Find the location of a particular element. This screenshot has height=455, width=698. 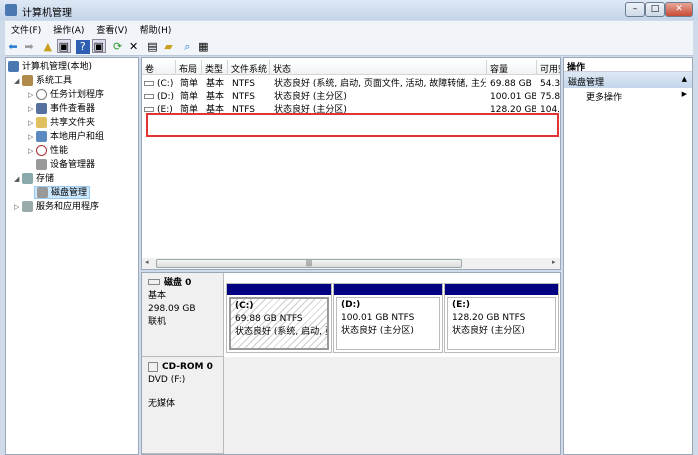

window-title: 计算机管理 is located at coordinates (47, 13).